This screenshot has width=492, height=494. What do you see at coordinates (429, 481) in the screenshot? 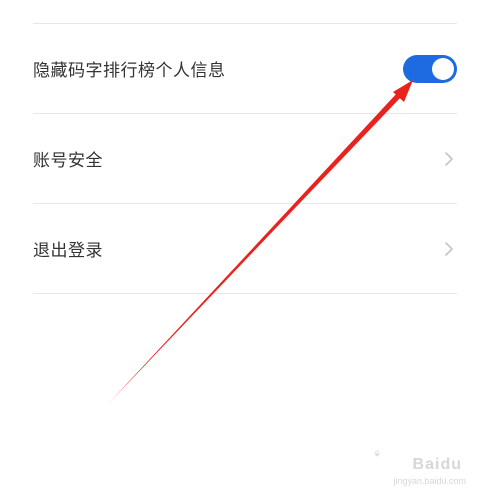
I see `watermark-sub: jingyan.baidu.com` at bounding box center [429, 481].